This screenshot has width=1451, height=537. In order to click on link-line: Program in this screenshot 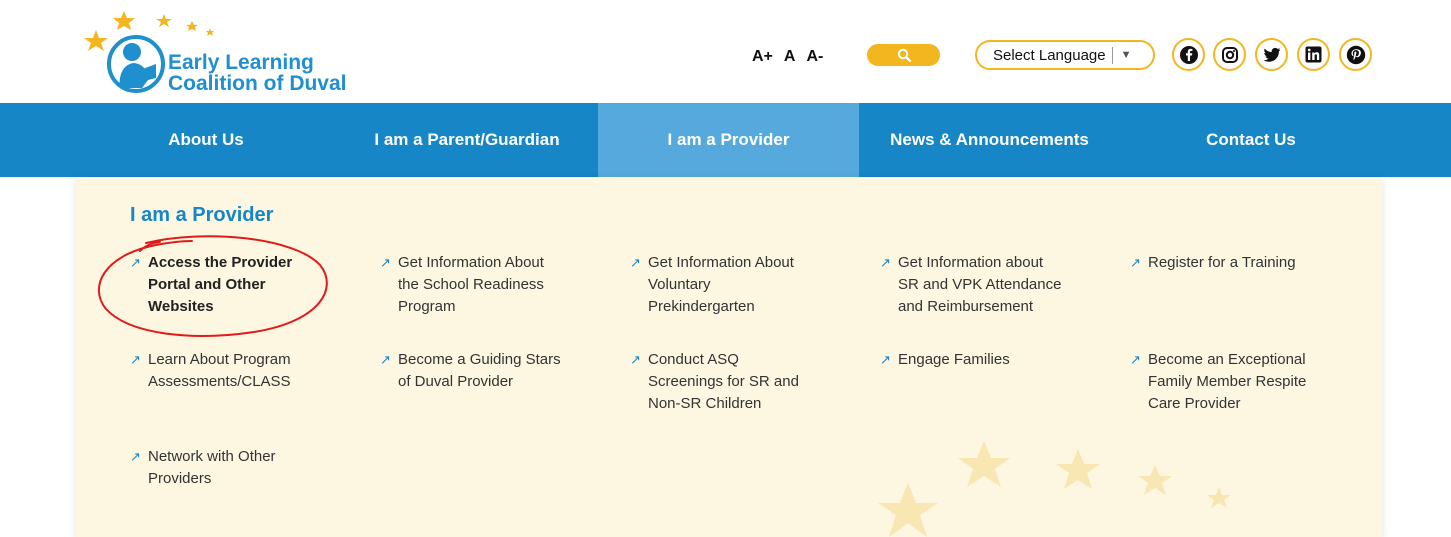, I will do `click(427, 306)`.